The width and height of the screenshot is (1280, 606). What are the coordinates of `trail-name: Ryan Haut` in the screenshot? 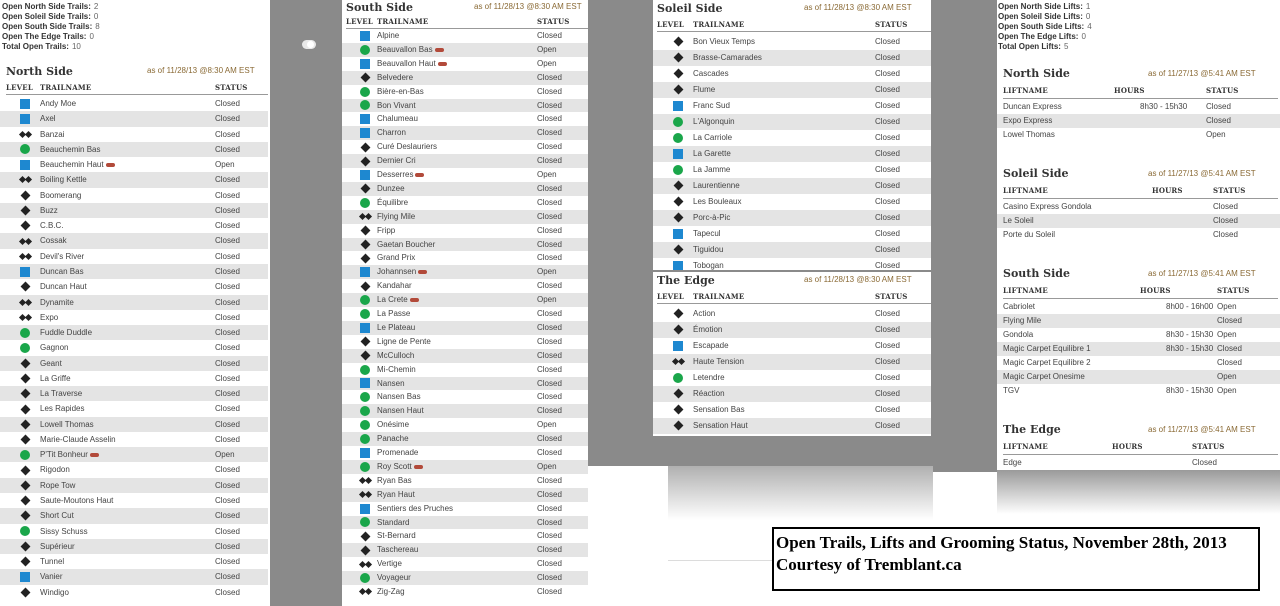 It's located at (396, 495).